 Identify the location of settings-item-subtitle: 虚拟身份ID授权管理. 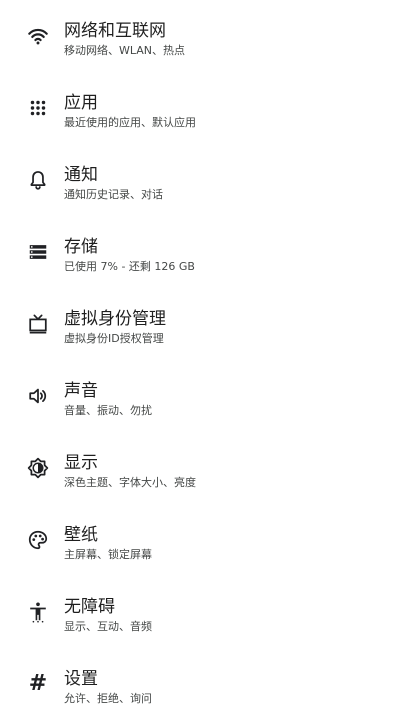
(114, 338).